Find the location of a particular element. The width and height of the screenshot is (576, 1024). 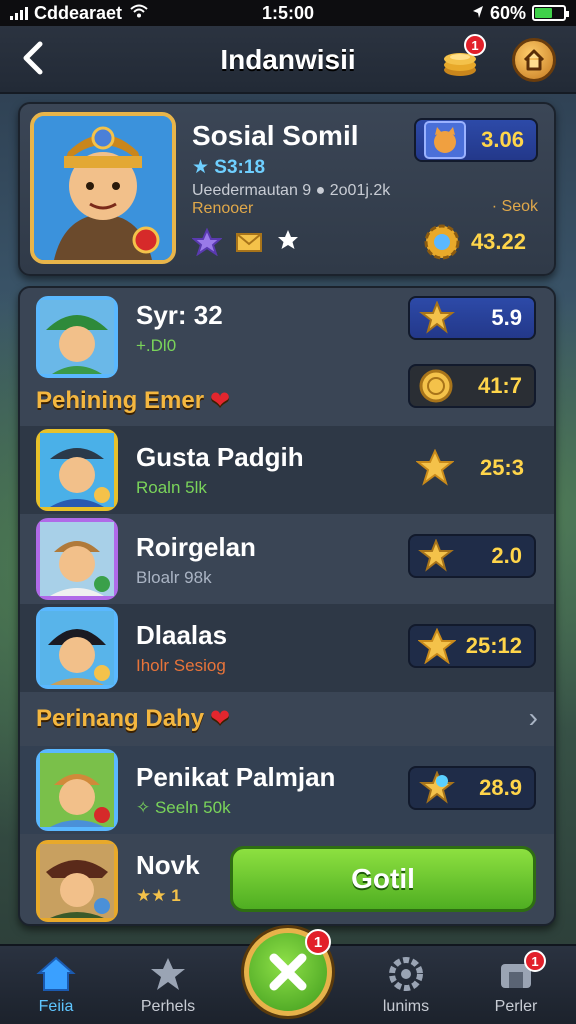

score-pill: 5.9 is located at coordinates (472, 318).